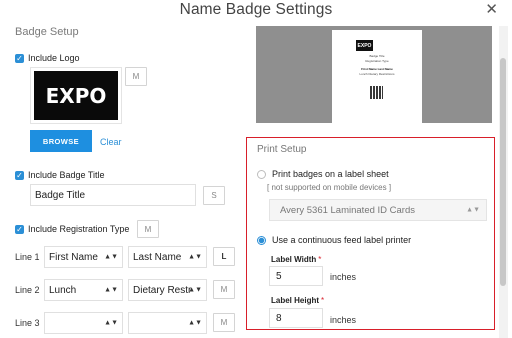 This screenshot has height=338, width=512. I want to click on logo-size-button: M, so click(136, 76).